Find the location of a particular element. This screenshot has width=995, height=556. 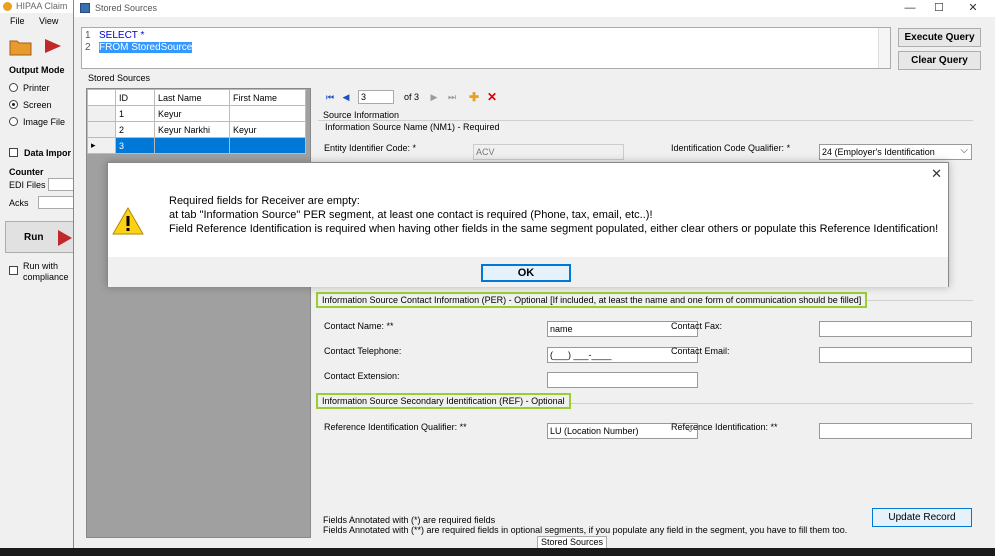

contact-fax-label: Contact Fax: is located at coordinates (697, 326).